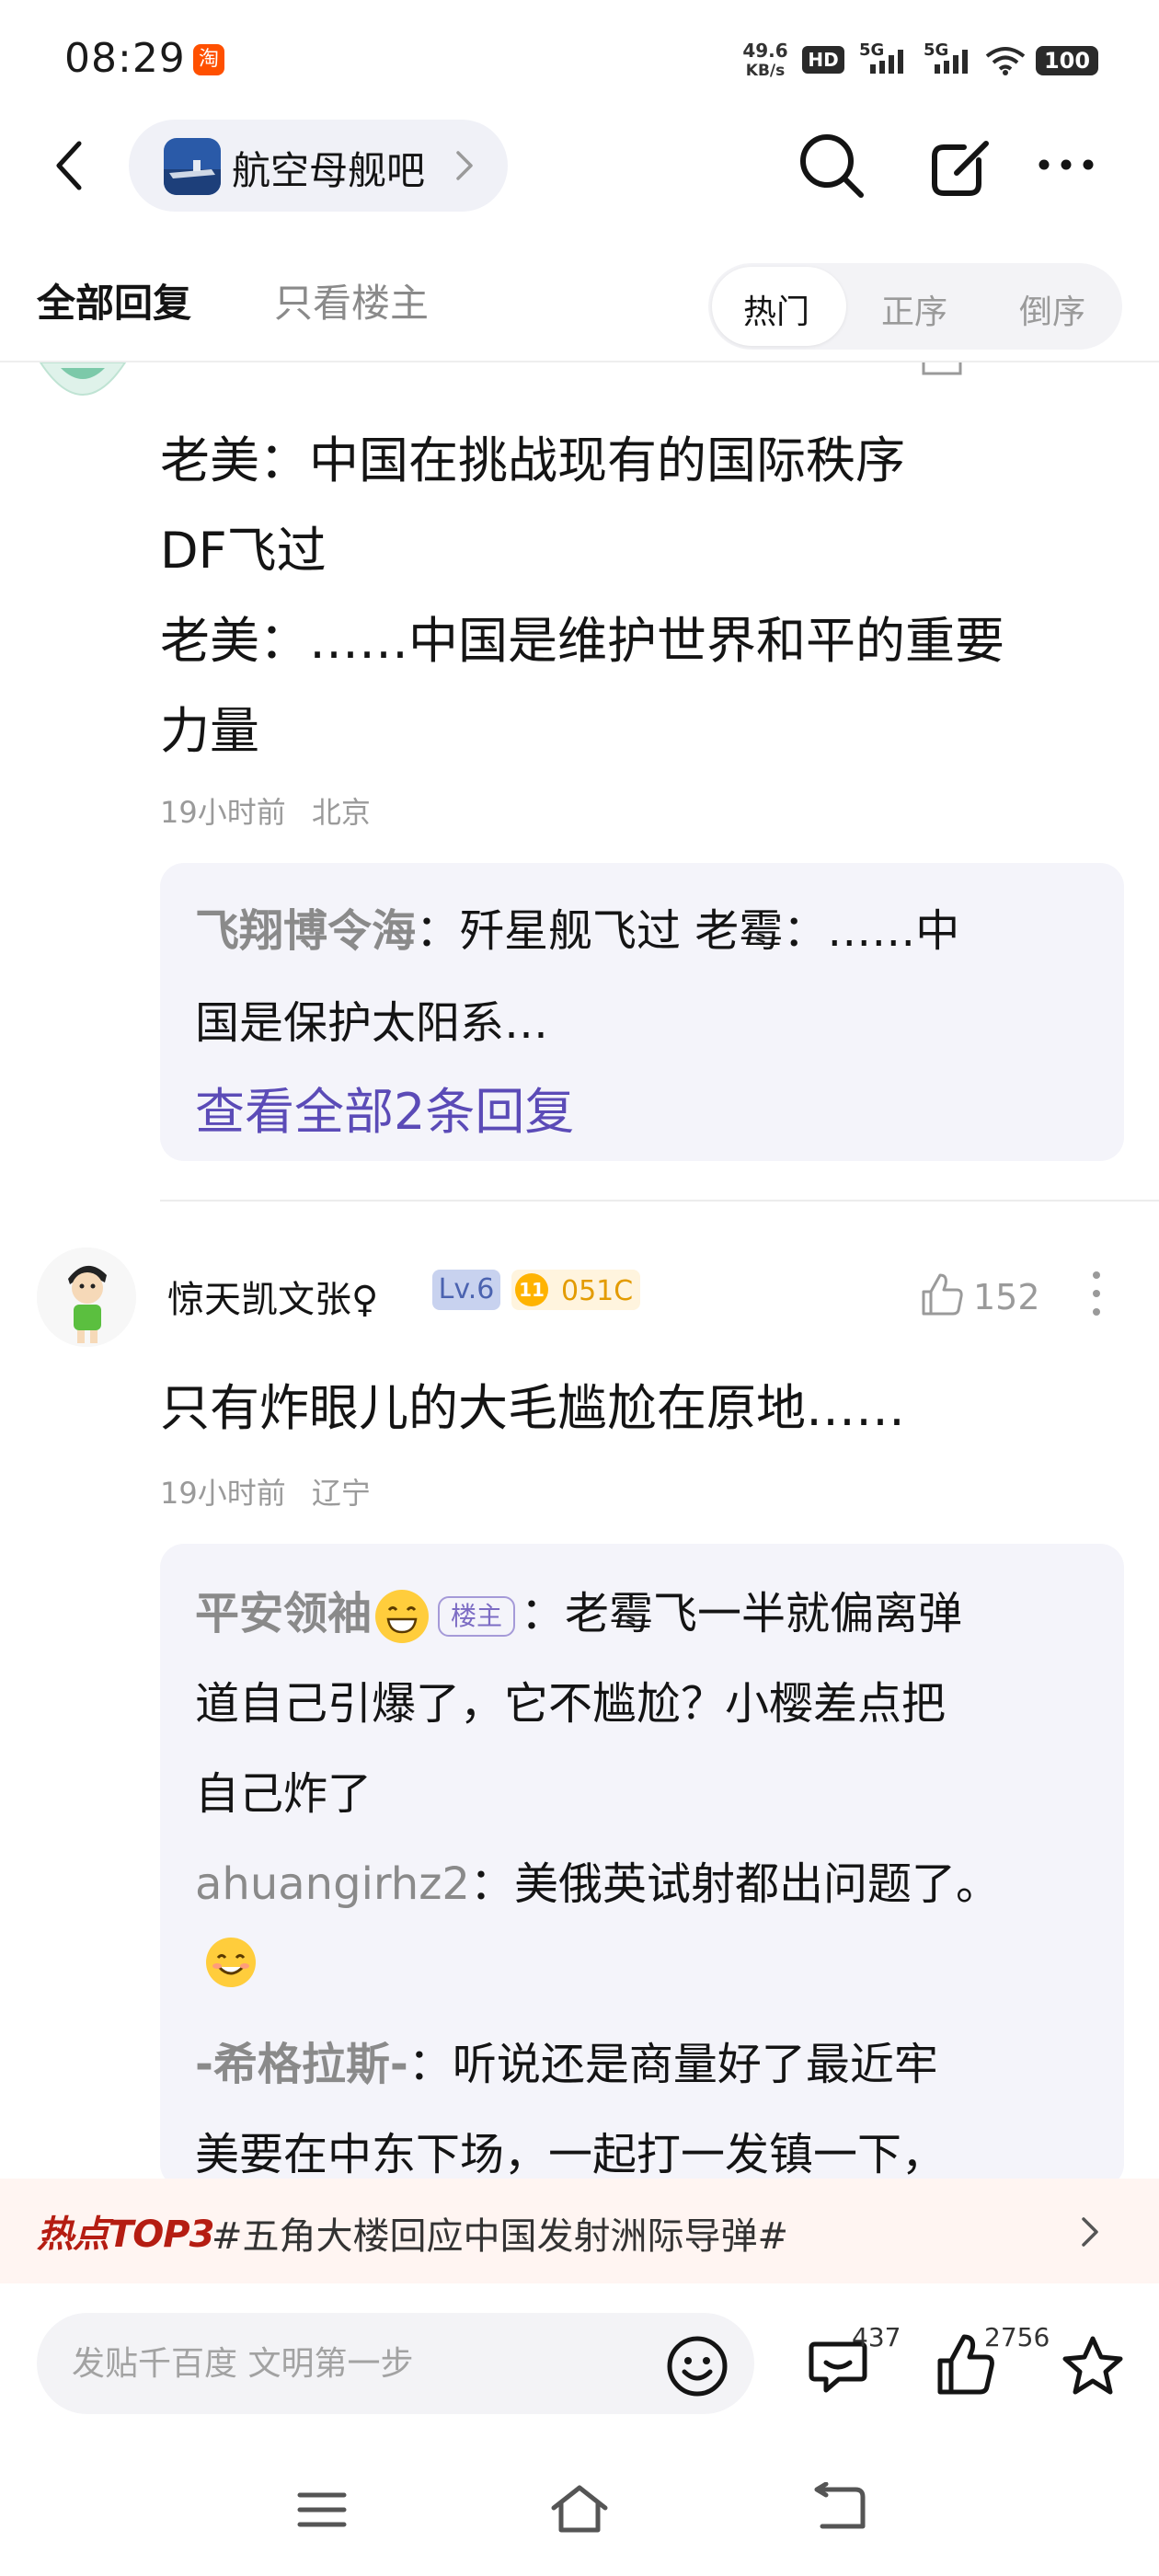 The height and width of the screenshot is (2576, 1159). Describe the element at coordinates (942, 1294) in the screenshot. I see `thumbs-up-icon` at that location.